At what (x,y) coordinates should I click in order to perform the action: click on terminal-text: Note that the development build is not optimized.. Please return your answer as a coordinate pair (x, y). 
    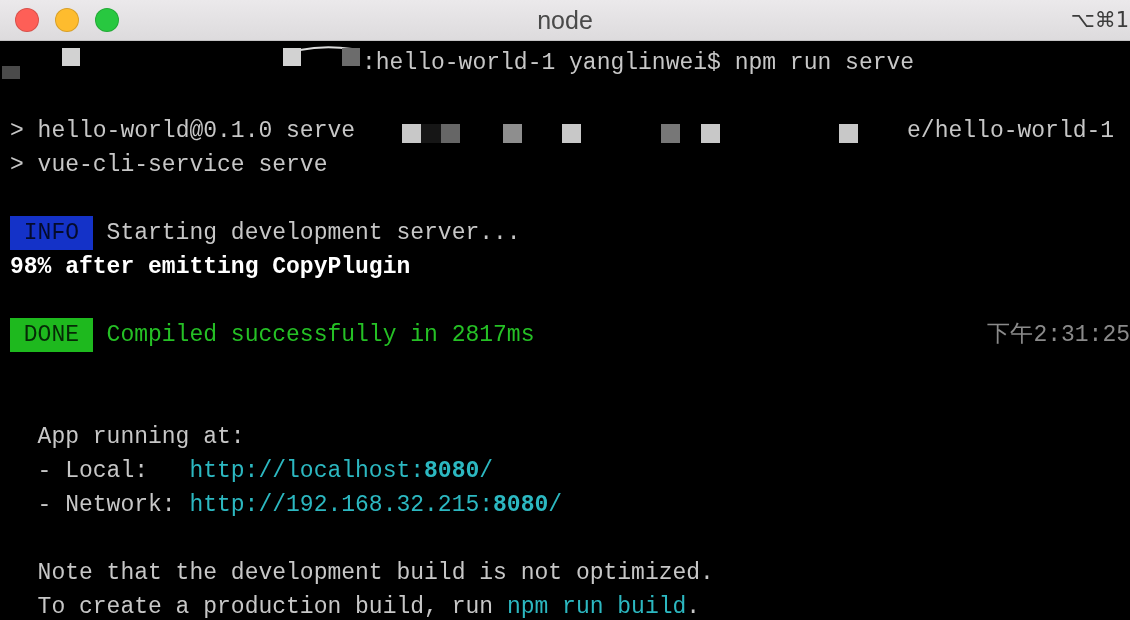
    Looking at the image, I should click on (375, 573).